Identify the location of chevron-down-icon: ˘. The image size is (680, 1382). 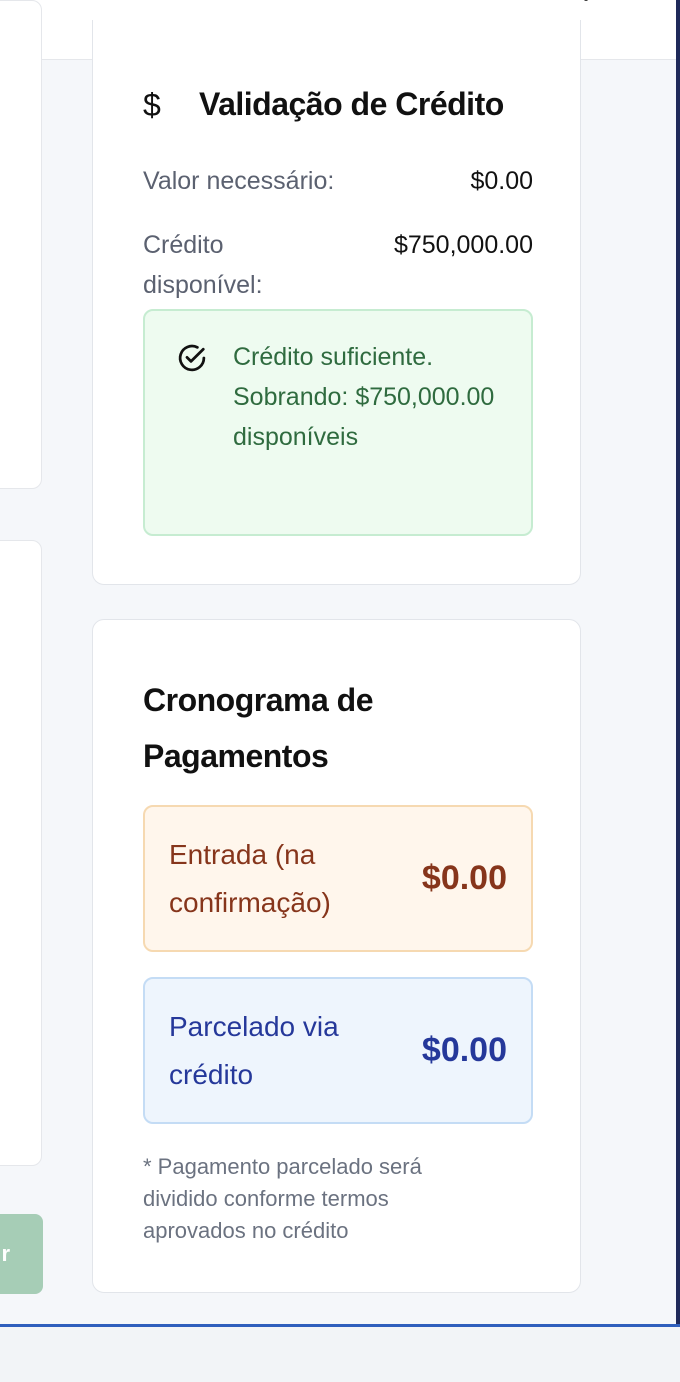
(586, 6).